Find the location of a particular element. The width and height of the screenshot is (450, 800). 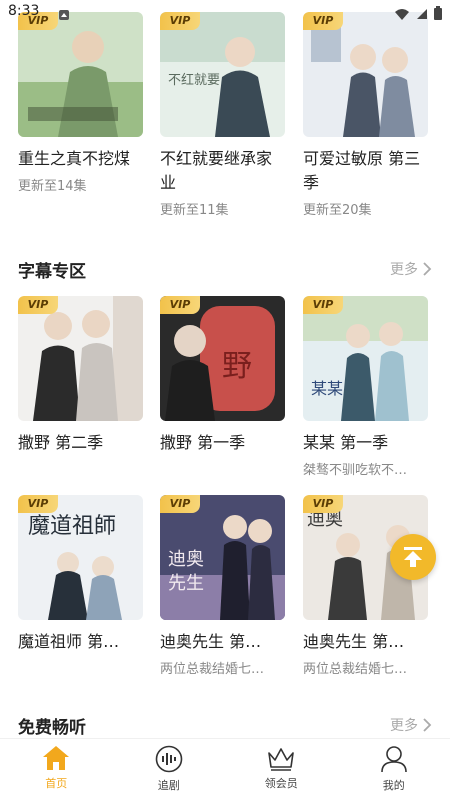

cover-image: 魔道祖師 VIP is located at coordinates (80, 557).